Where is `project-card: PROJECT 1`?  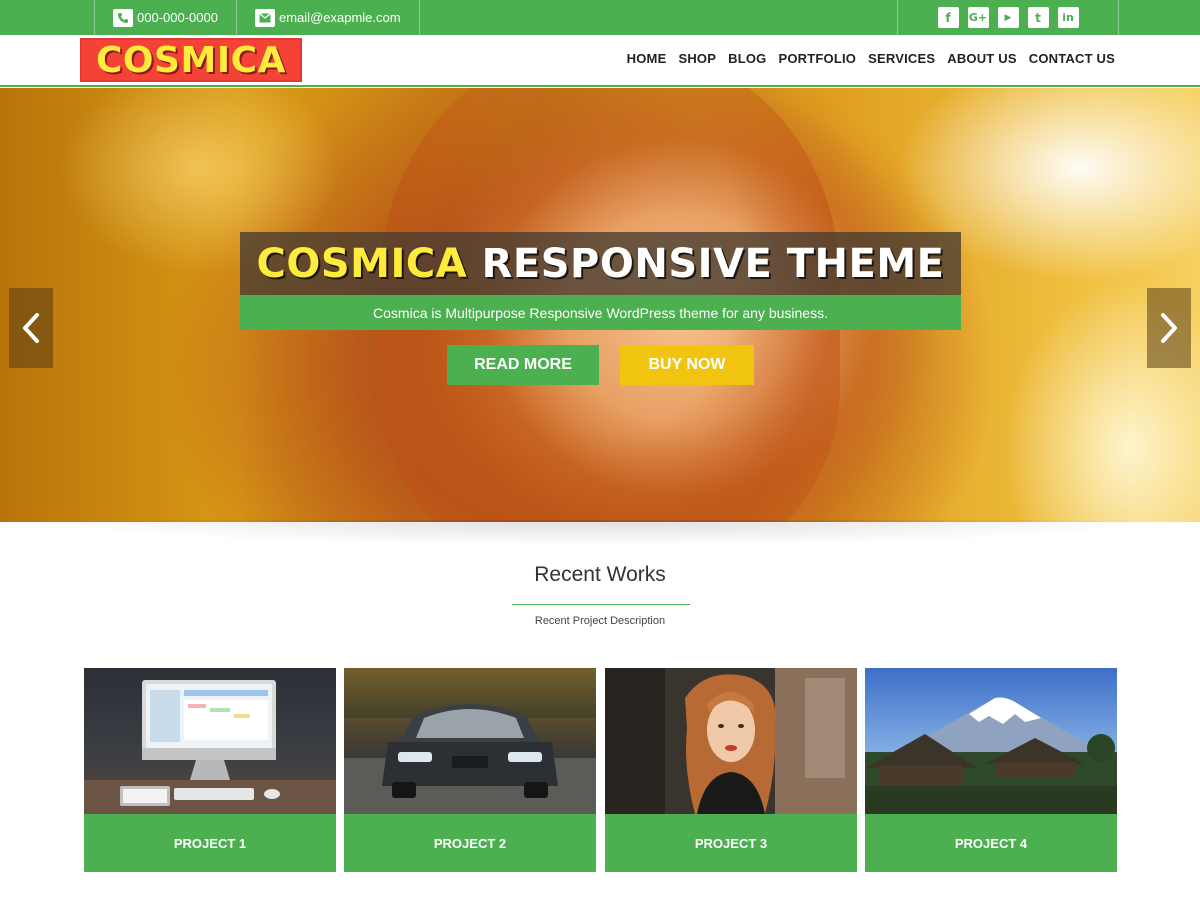
project-card: PROJECT 1 is located at coordinates (210, 770).